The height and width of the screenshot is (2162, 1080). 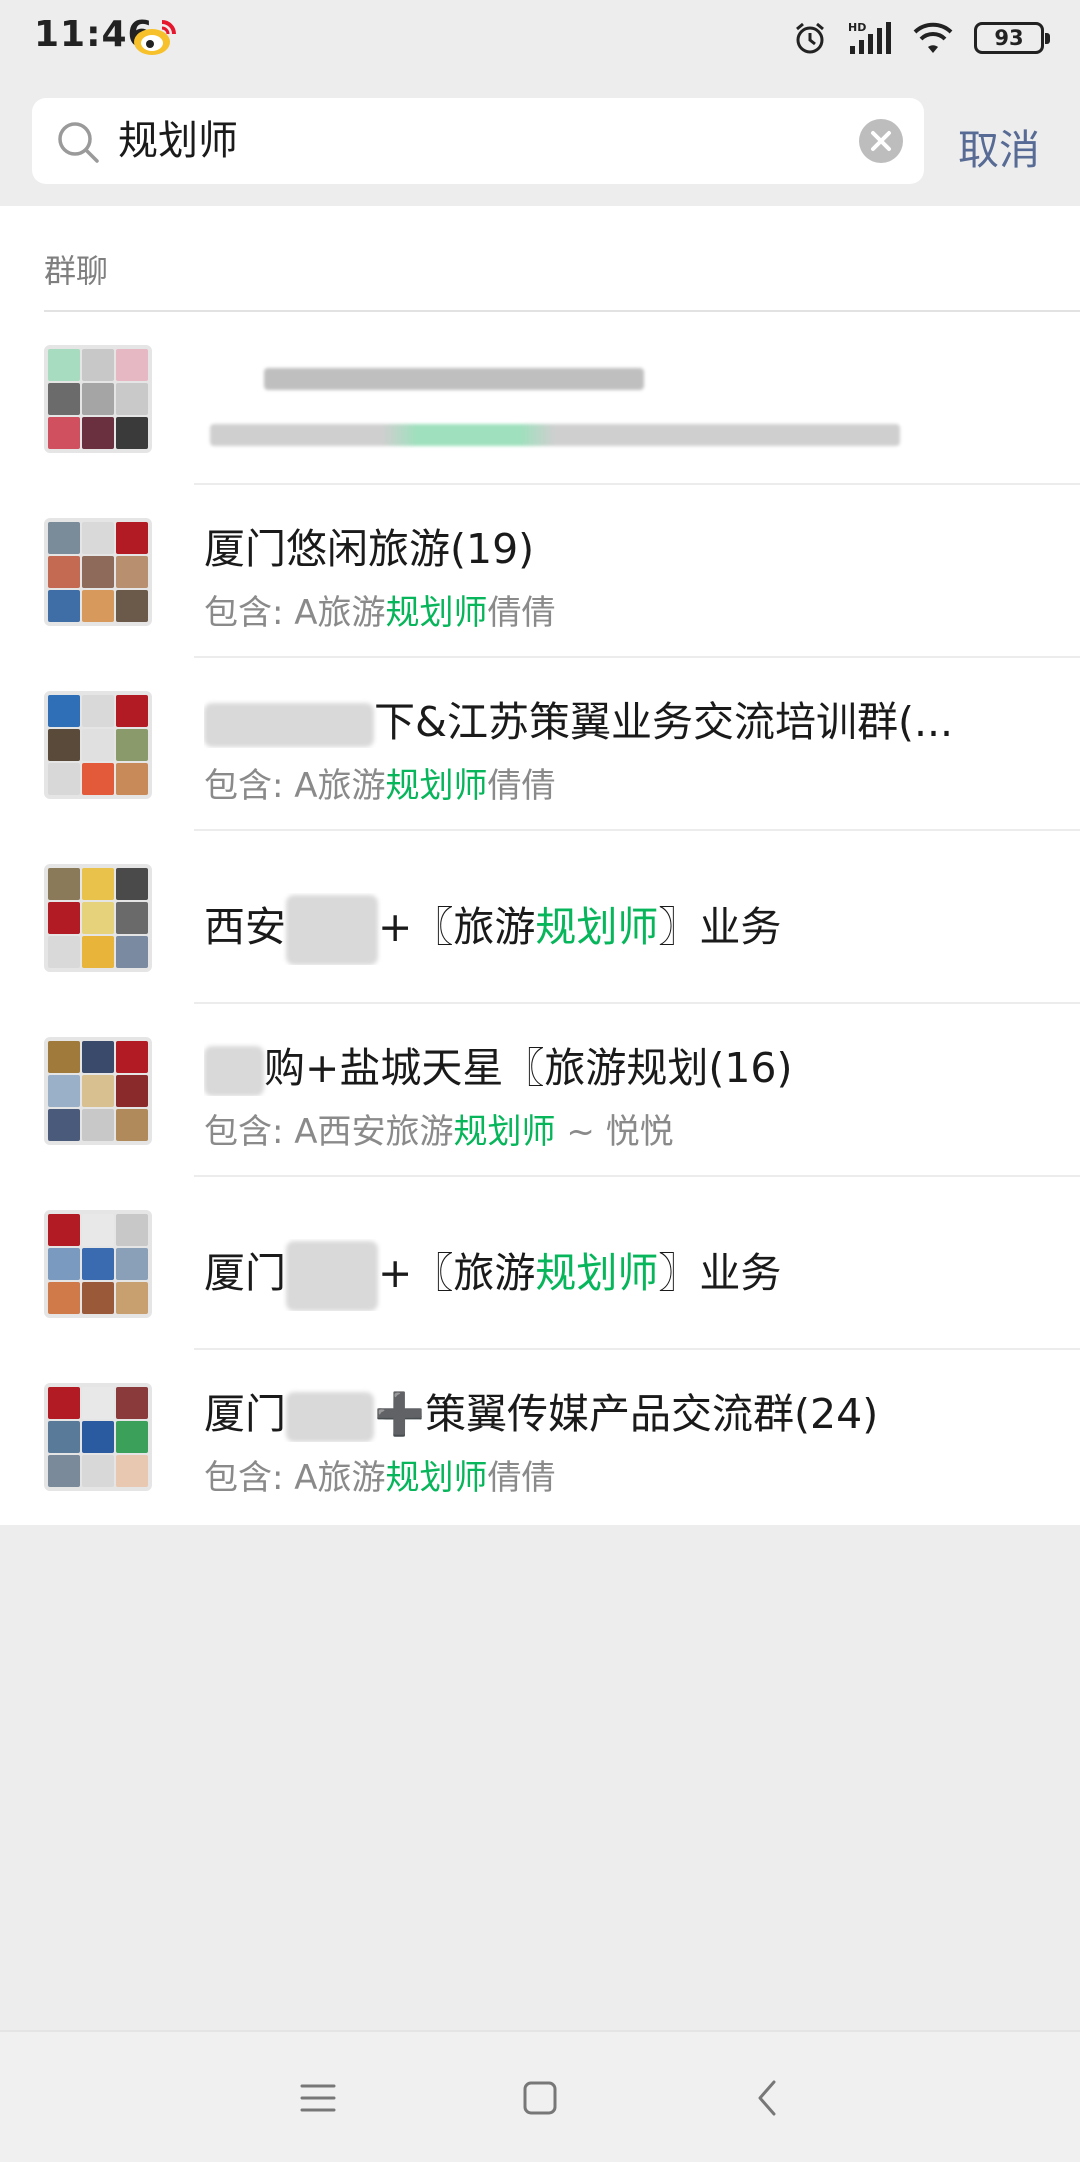 I want to click on status-bar: 11:46 HD 93, so click(x=540, y=40).